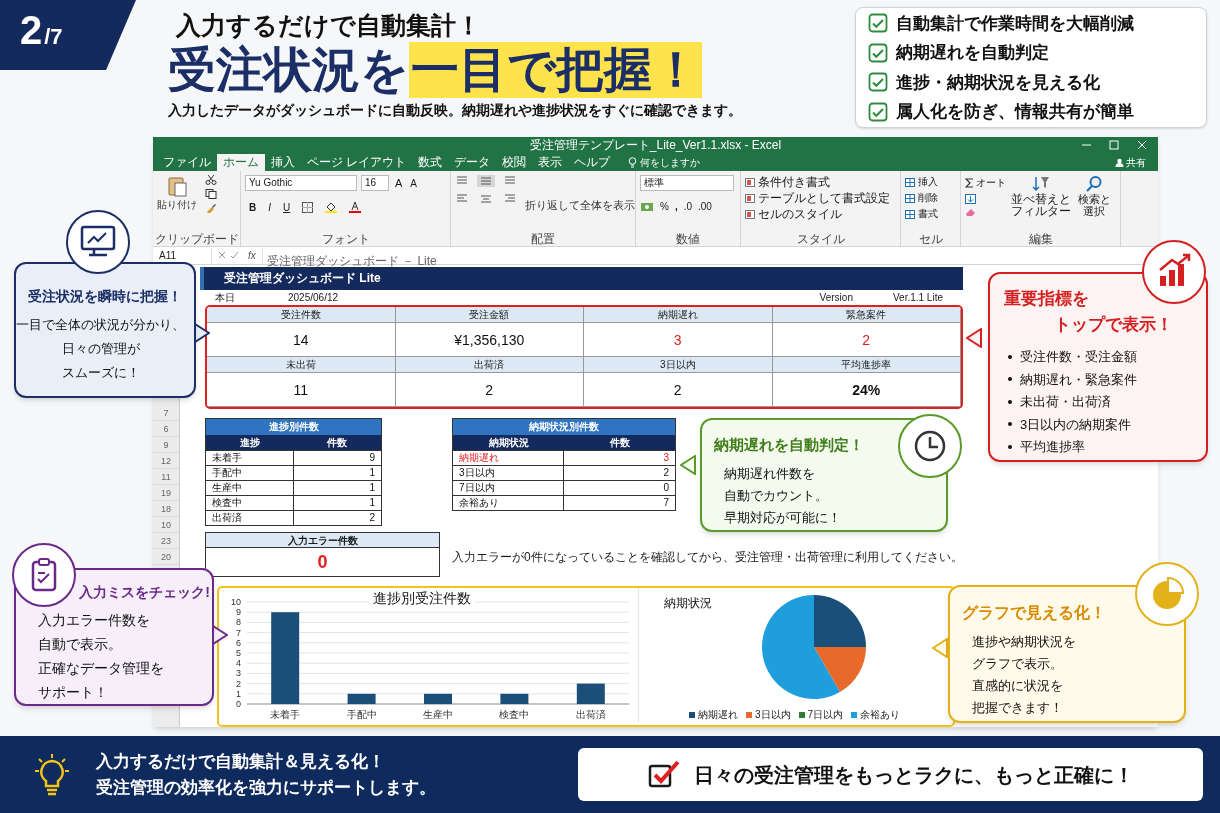  I want to click on feature-text: 自動集計で作業時間を大幅削減, so click(1015, 23).